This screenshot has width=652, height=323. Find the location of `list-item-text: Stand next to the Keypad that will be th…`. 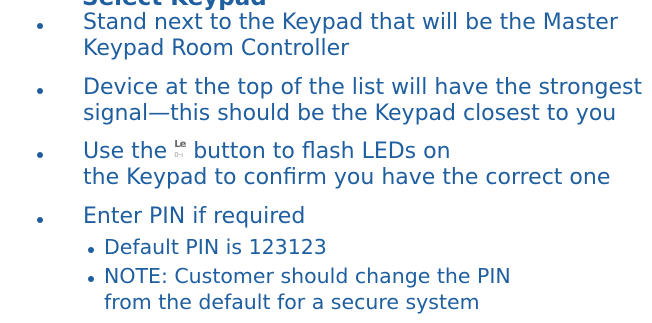

list-item-text: Stand next to the Keypad that will be th… is located at coordinates (350, 22).